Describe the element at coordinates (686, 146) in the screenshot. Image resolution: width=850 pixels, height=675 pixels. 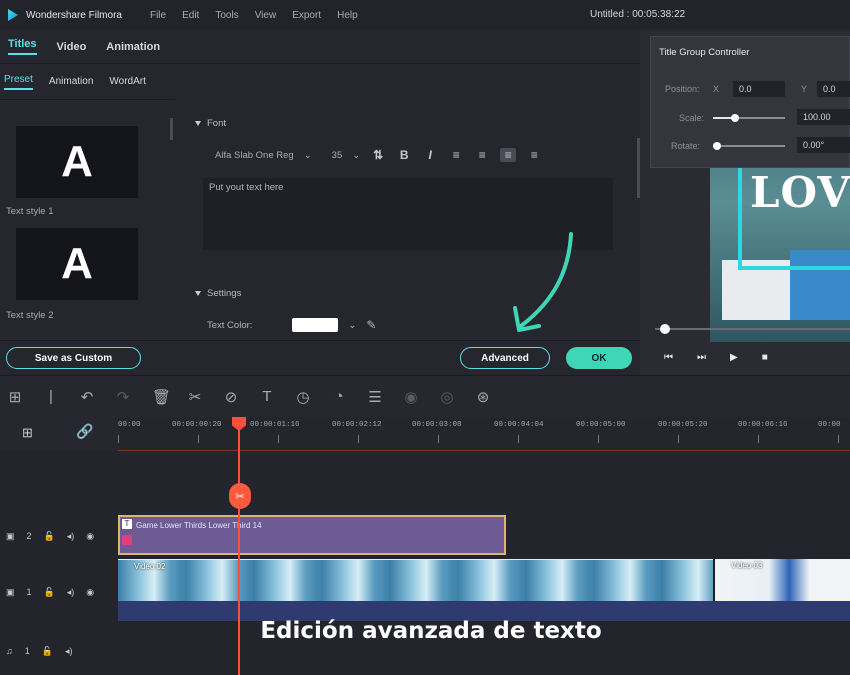
I see `rotate-label: Rotate:` at that location.